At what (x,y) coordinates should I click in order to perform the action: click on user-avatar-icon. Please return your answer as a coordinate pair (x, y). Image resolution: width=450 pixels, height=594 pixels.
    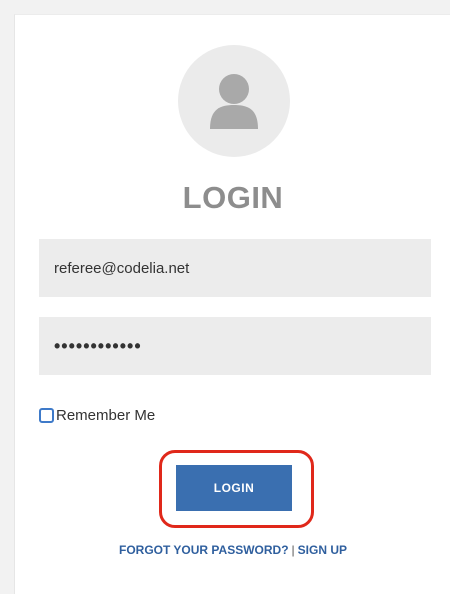
    Looking at the image, I should click on (234, 101).